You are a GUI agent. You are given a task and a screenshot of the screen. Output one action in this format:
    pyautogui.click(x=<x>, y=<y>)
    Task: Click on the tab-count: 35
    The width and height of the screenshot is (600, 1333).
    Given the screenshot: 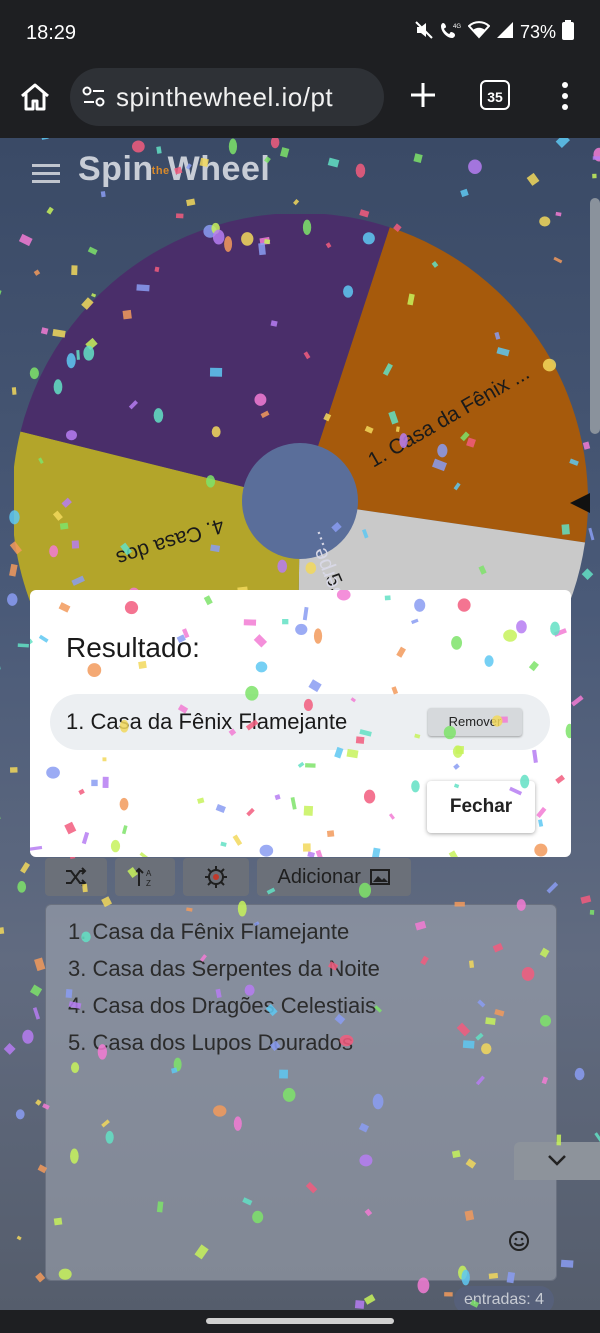 What is the action you would take?
    pyautogui.click(x=495, y=97)
    